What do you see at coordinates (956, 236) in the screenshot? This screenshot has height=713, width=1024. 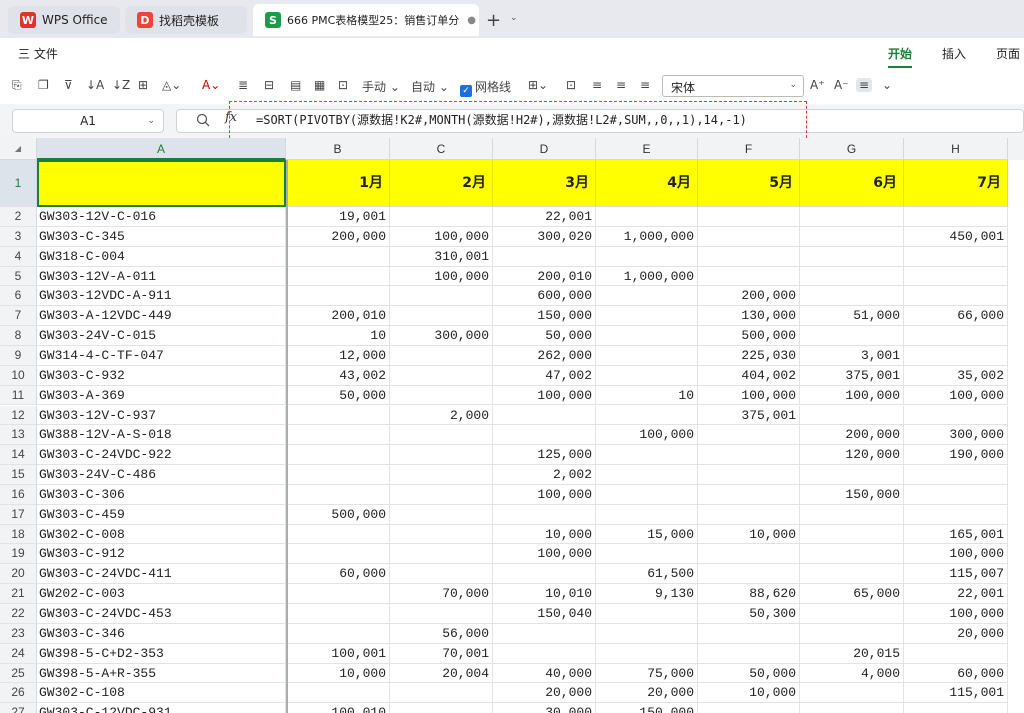 I see `quantity-cell: 450,001` at bounding box center [956, 236].